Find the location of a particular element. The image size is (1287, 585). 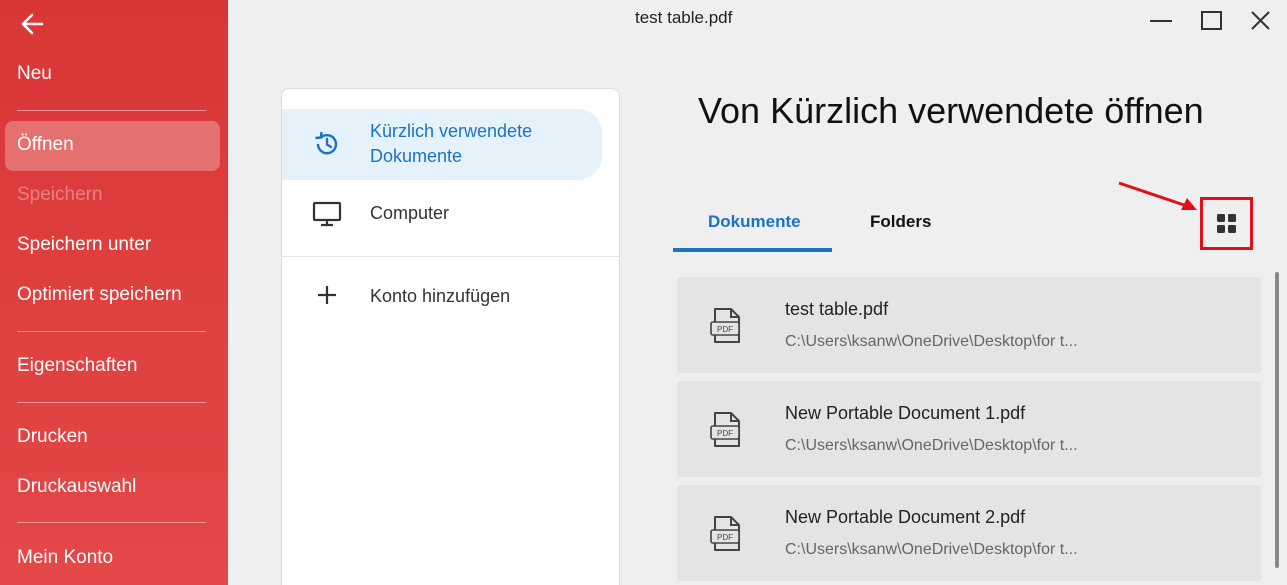

active-tab-indicator is located at coordinates (752, 250).